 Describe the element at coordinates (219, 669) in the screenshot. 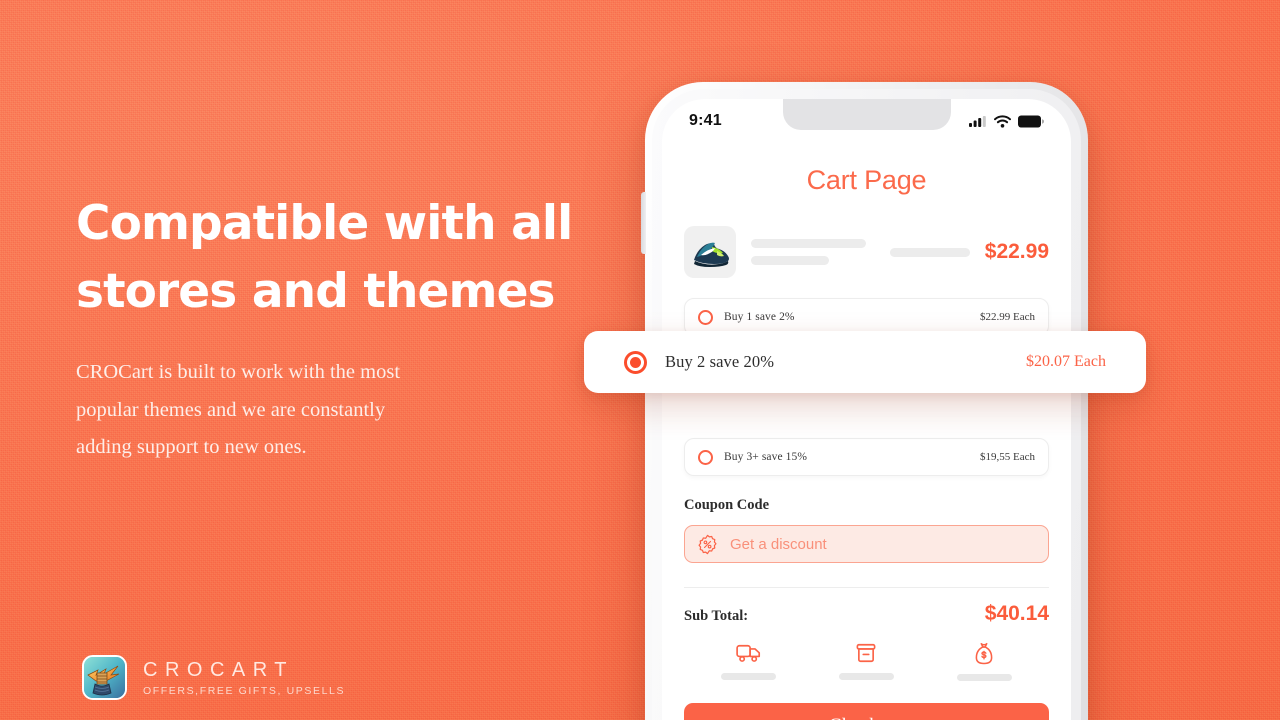

I see `brand-name: CROCART` at that location.